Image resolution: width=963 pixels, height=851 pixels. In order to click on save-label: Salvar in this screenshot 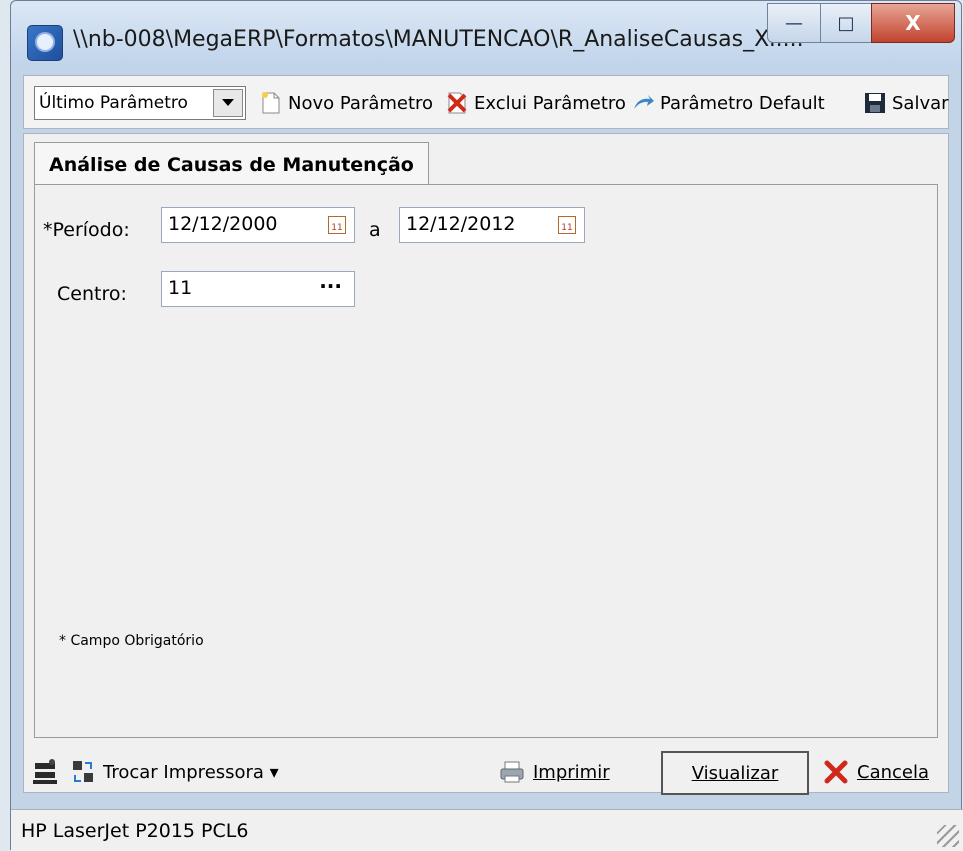, I will do `click(920, 103)`.